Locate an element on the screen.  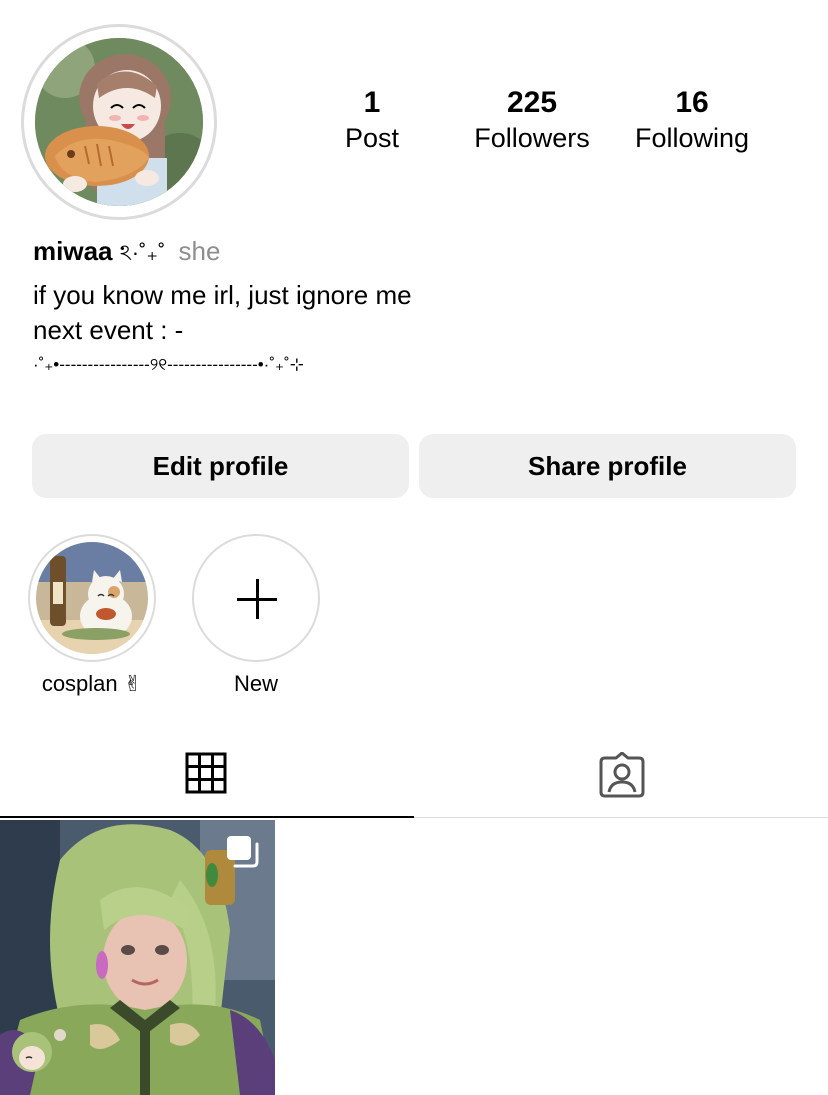
bio-line-1: if you know me irl, just ignore me is located at coordinates (222, 295).